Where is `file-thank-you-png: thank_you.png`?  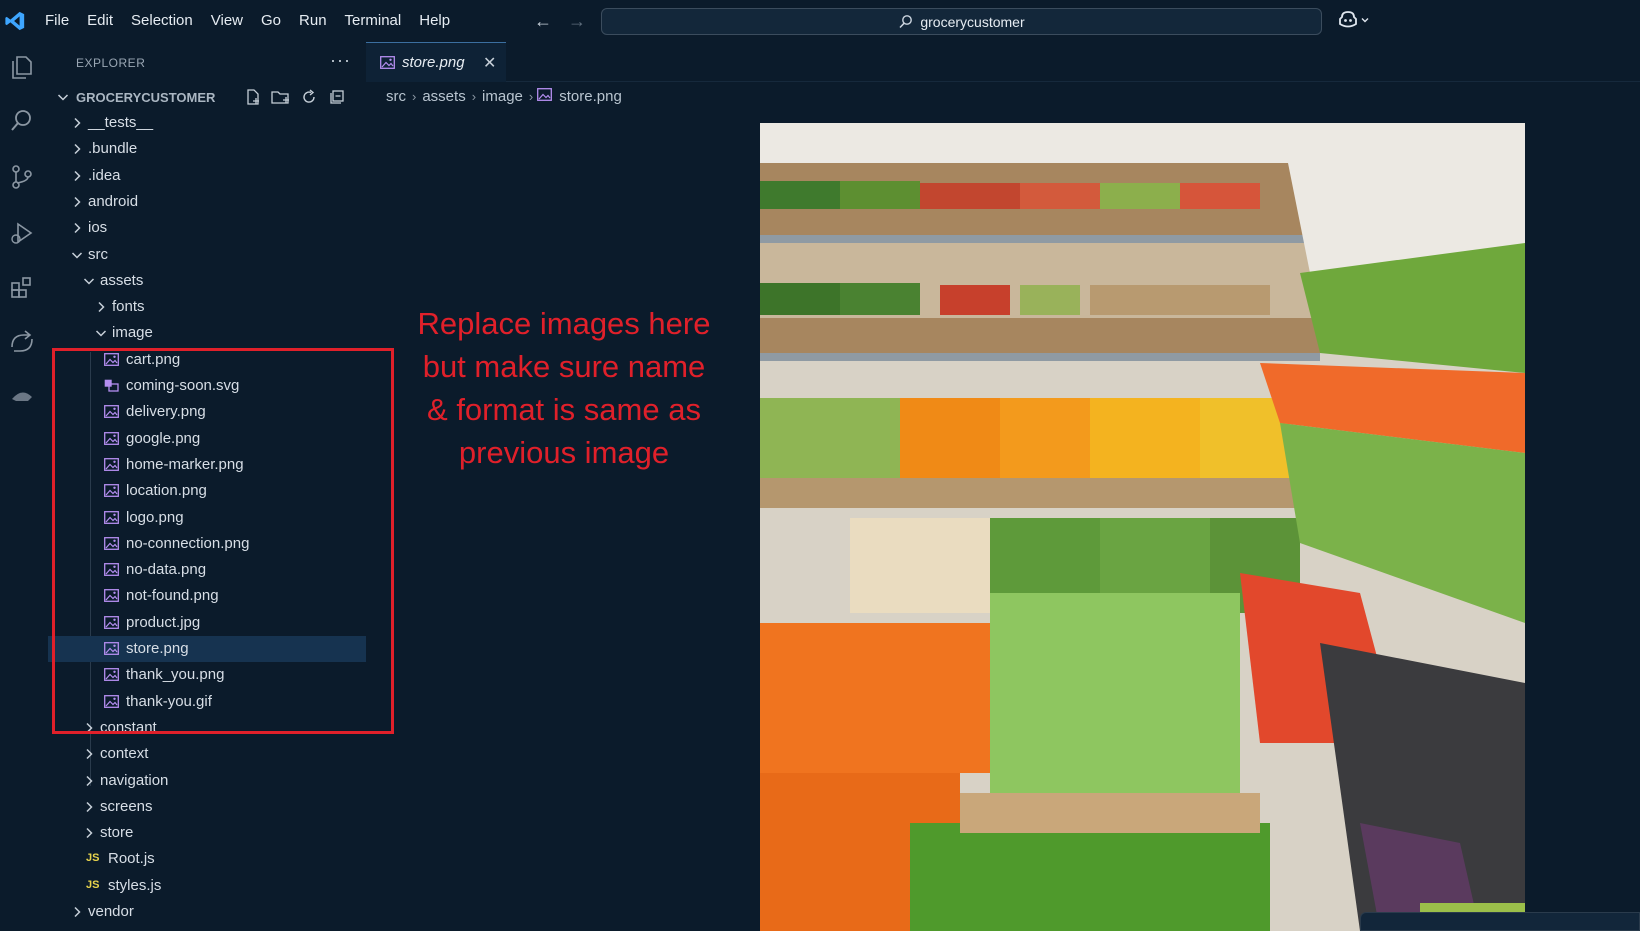
file-thank-you-png: thank_you.png is located at coordinates (207, 675).